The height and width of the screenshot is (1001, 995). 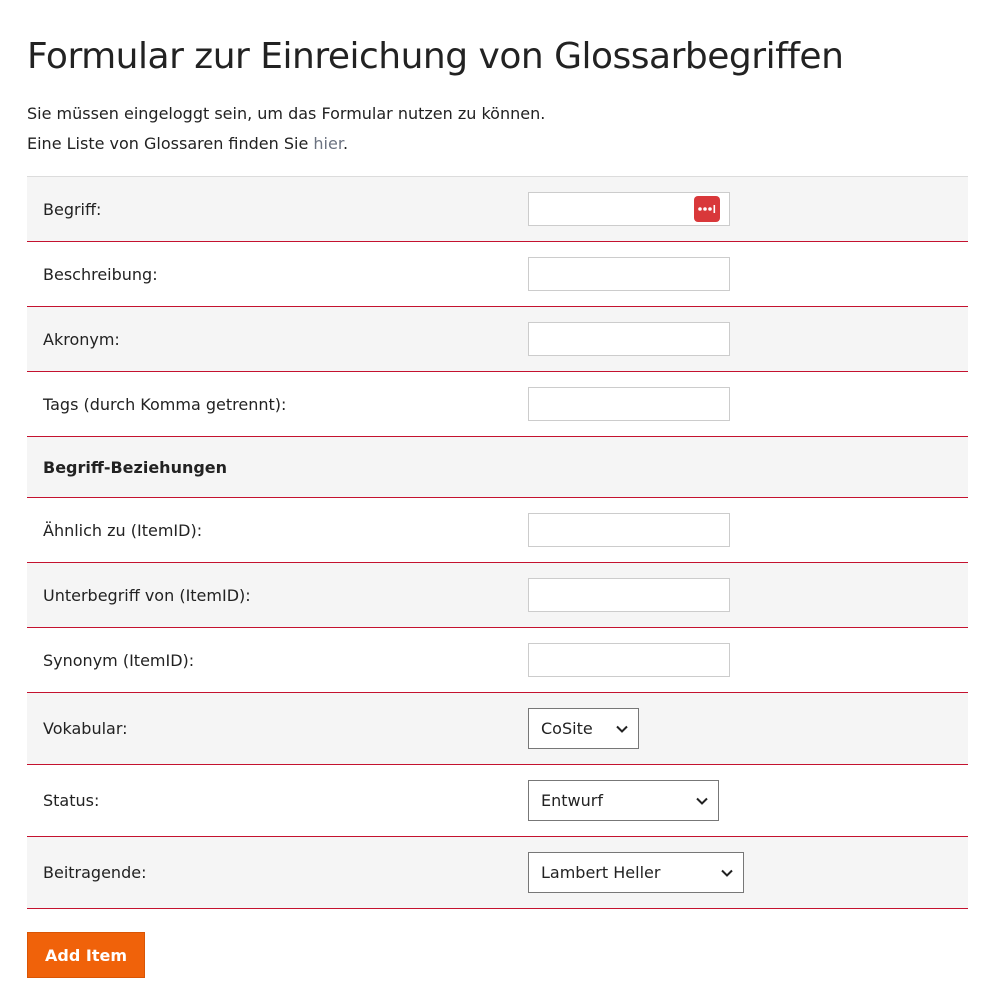 What do you see at coordinates (748, 404) in the screenshot?
I see `tags-cell` at bounding box center [748, 404].